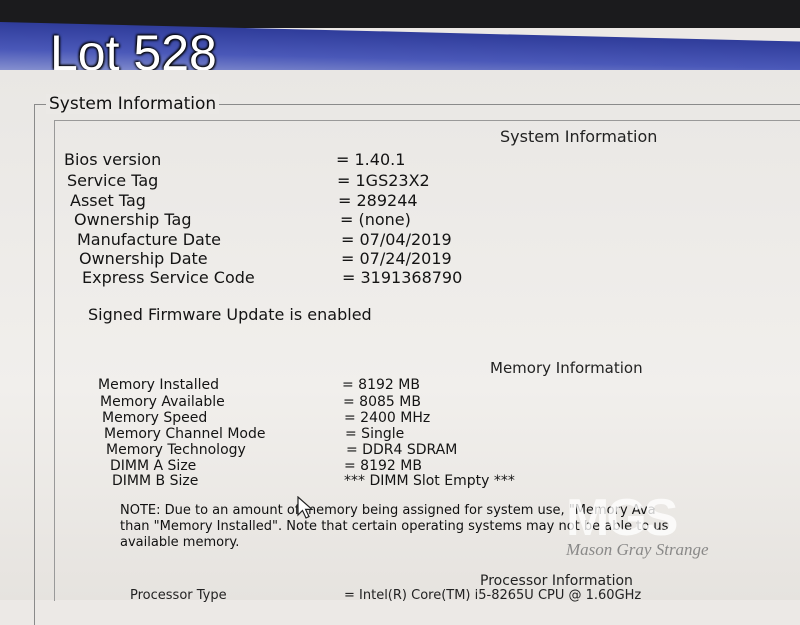 The image size is (800, 625). Describe the element at coordinates (162, 402) in the screenshot. I see `row-label: Memory Available` at that location.